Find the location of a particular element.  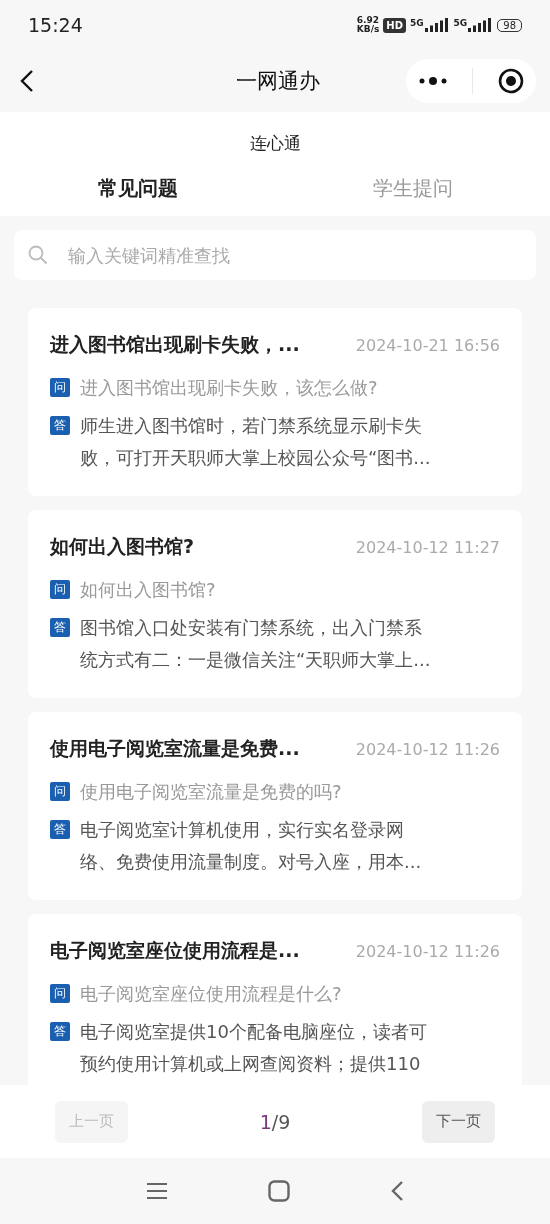

answer-text: 电子阅览室计算机使用，实行实名登录网 is located at coordinates (242, 830).